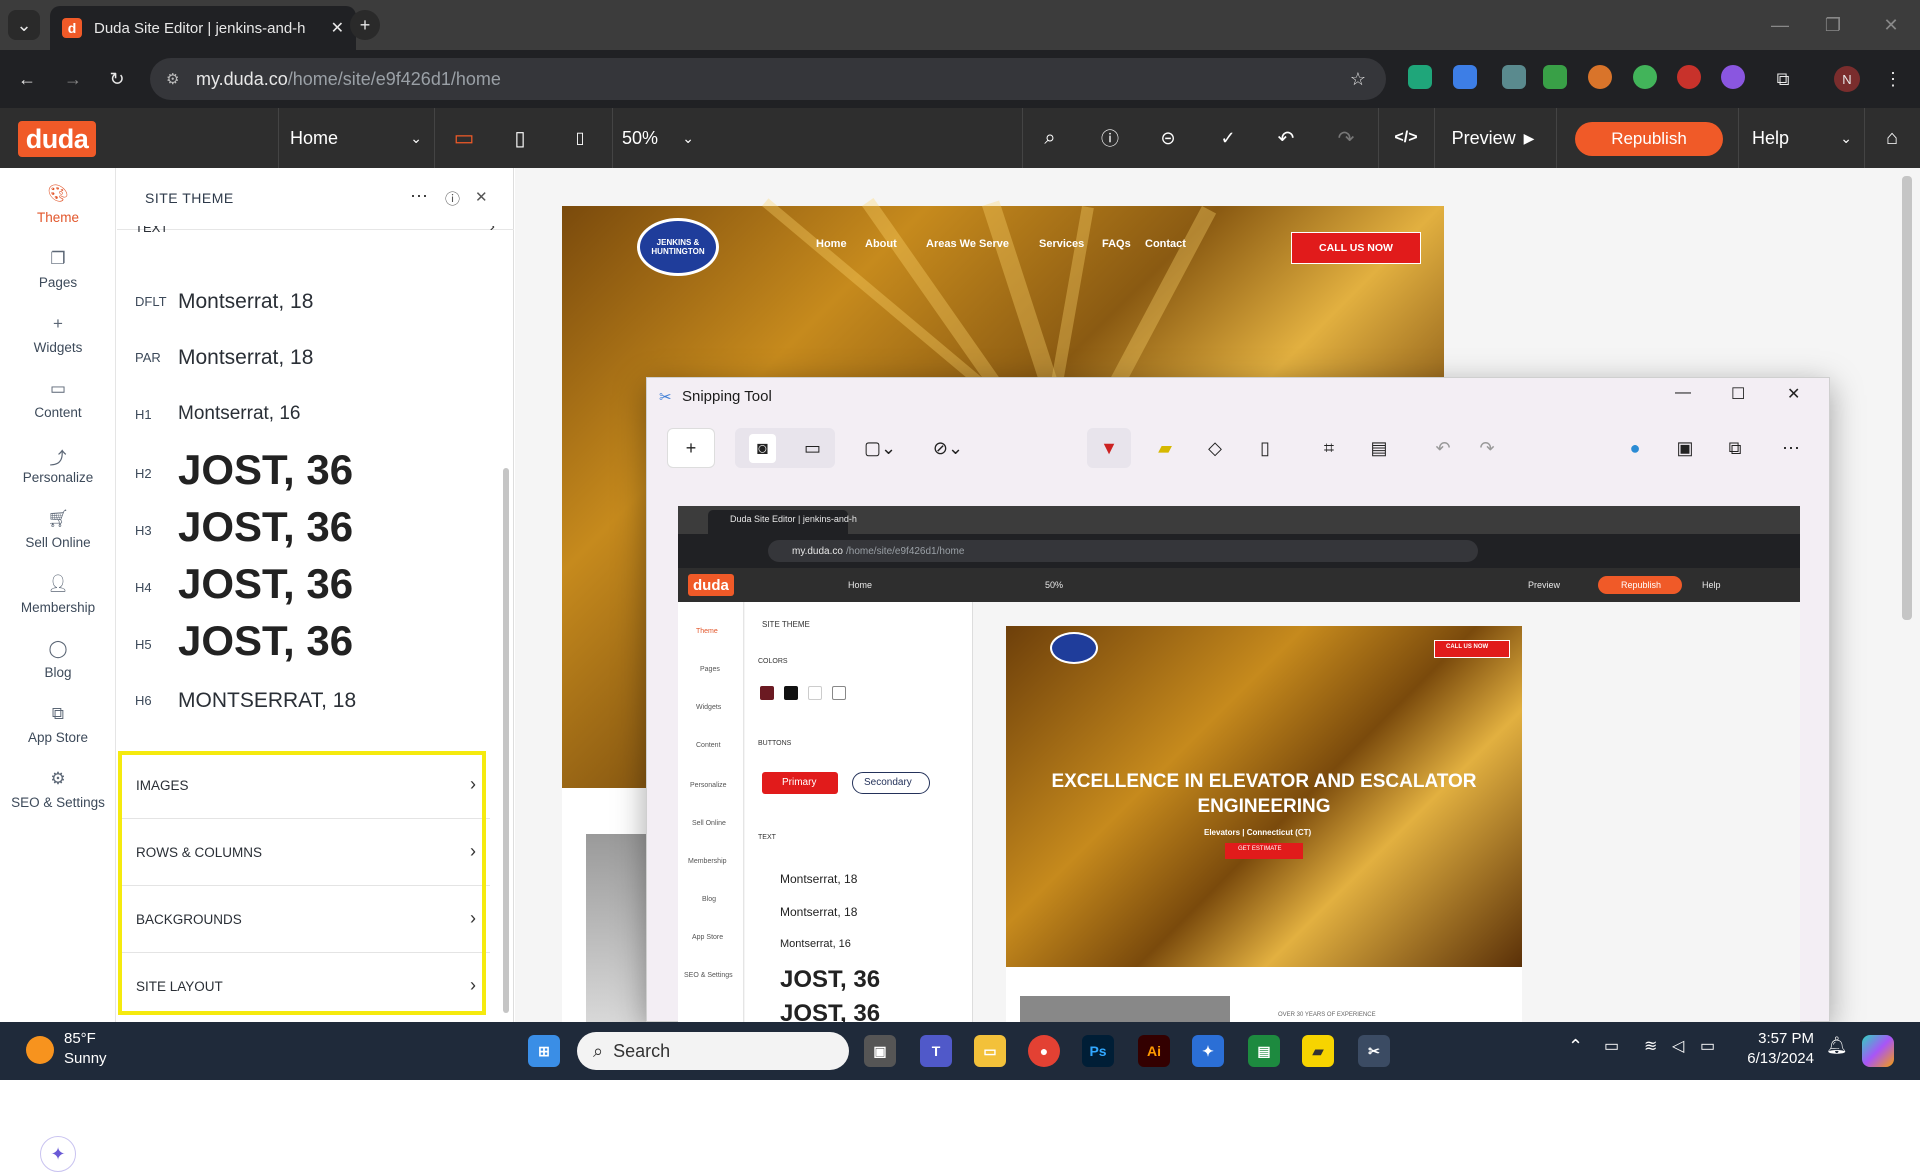 This screenshot has width=1920, height=1172. Describe the element at coordinates (481, 197) in the screenshot. I see `close-panel-icon: ✕` at that location.